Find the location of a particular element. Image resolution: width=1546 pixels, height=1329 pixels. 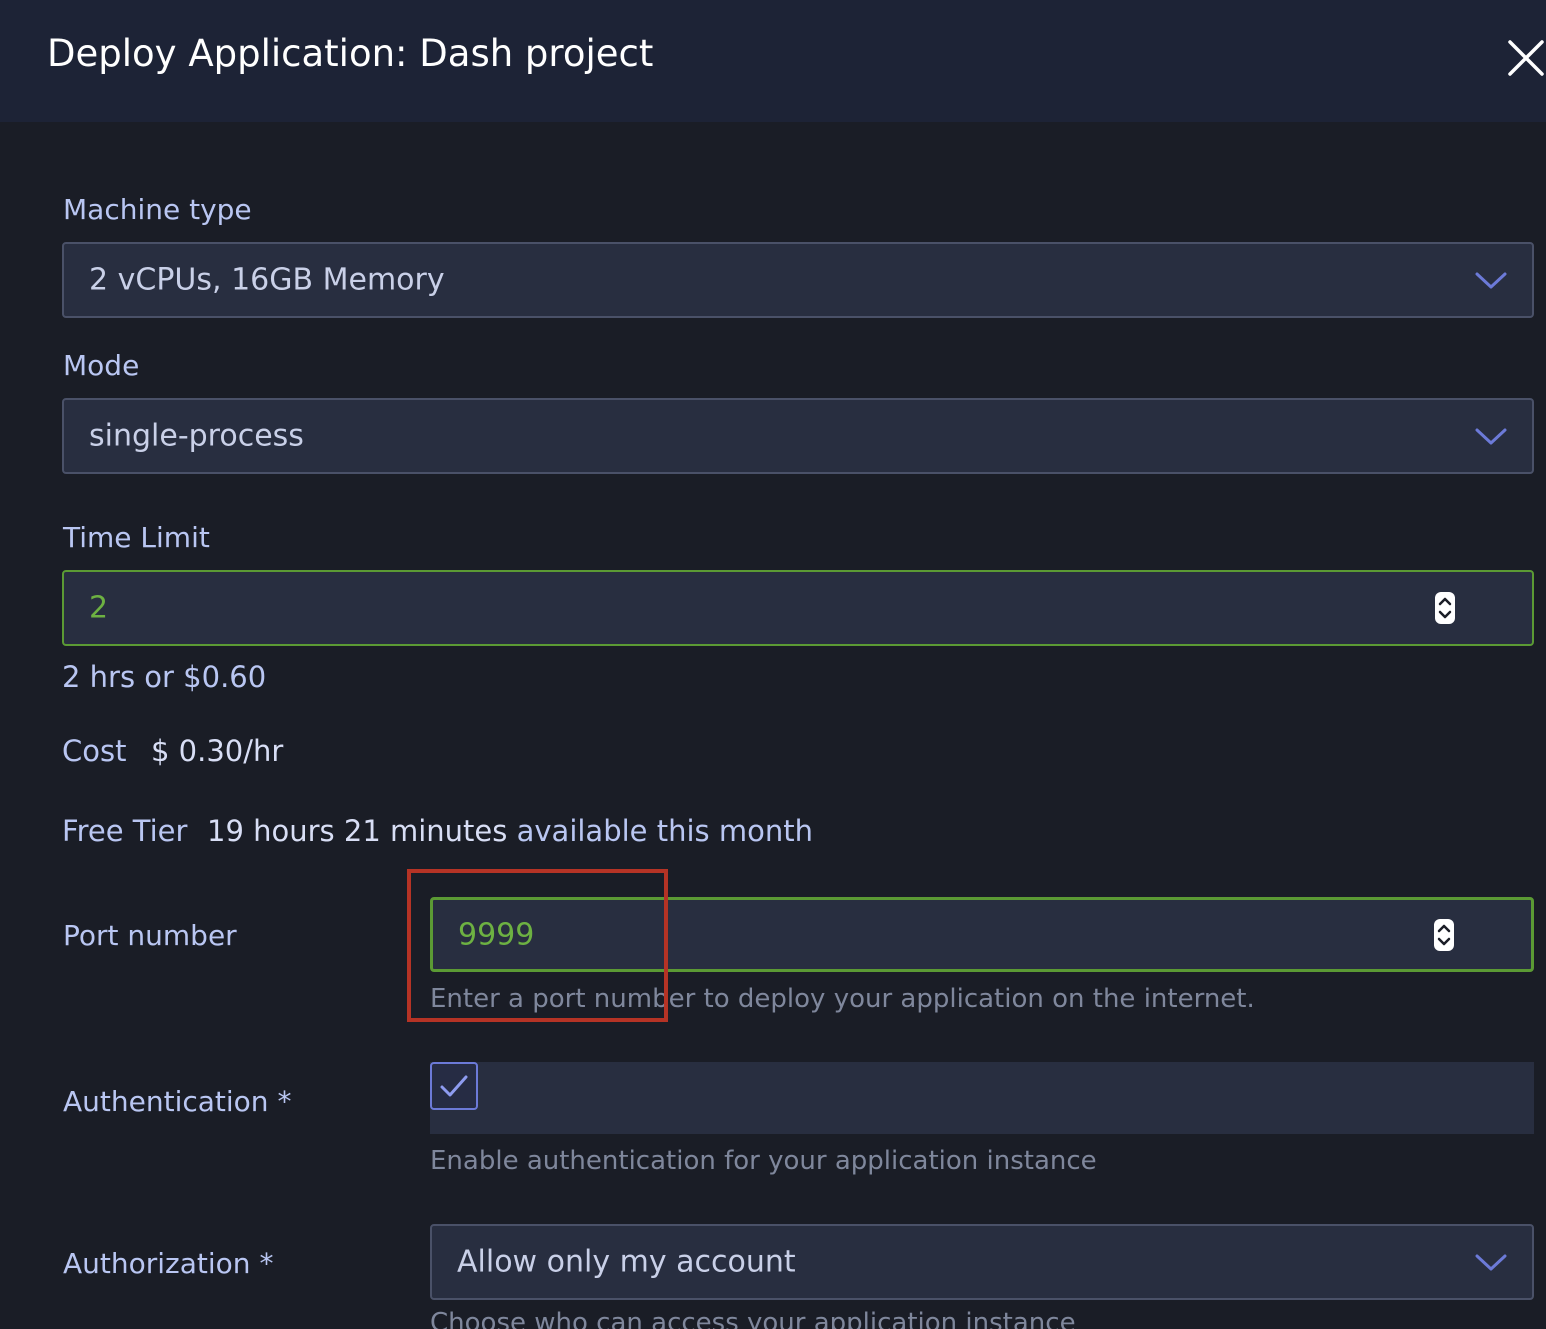

machine-type-select: 2 vCPUs, 16GB Memory is located at coordinates (798, 280).